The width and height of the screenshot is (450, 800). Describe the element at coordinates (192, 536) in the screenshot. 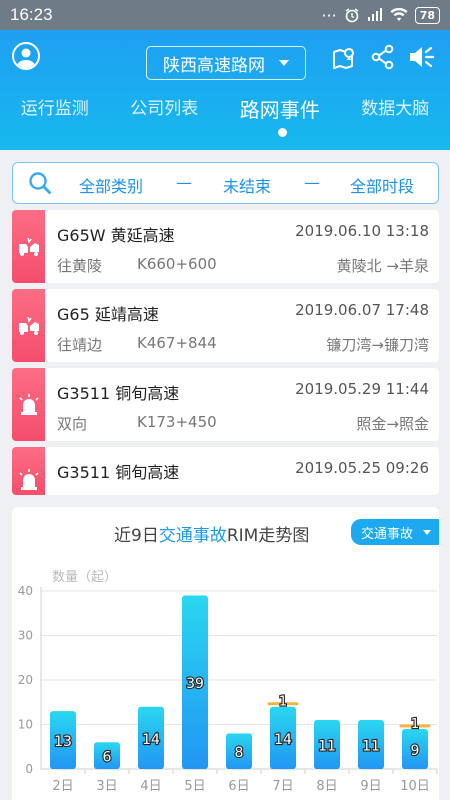

I see `chart-title-highlight: 交通事故` at that location.